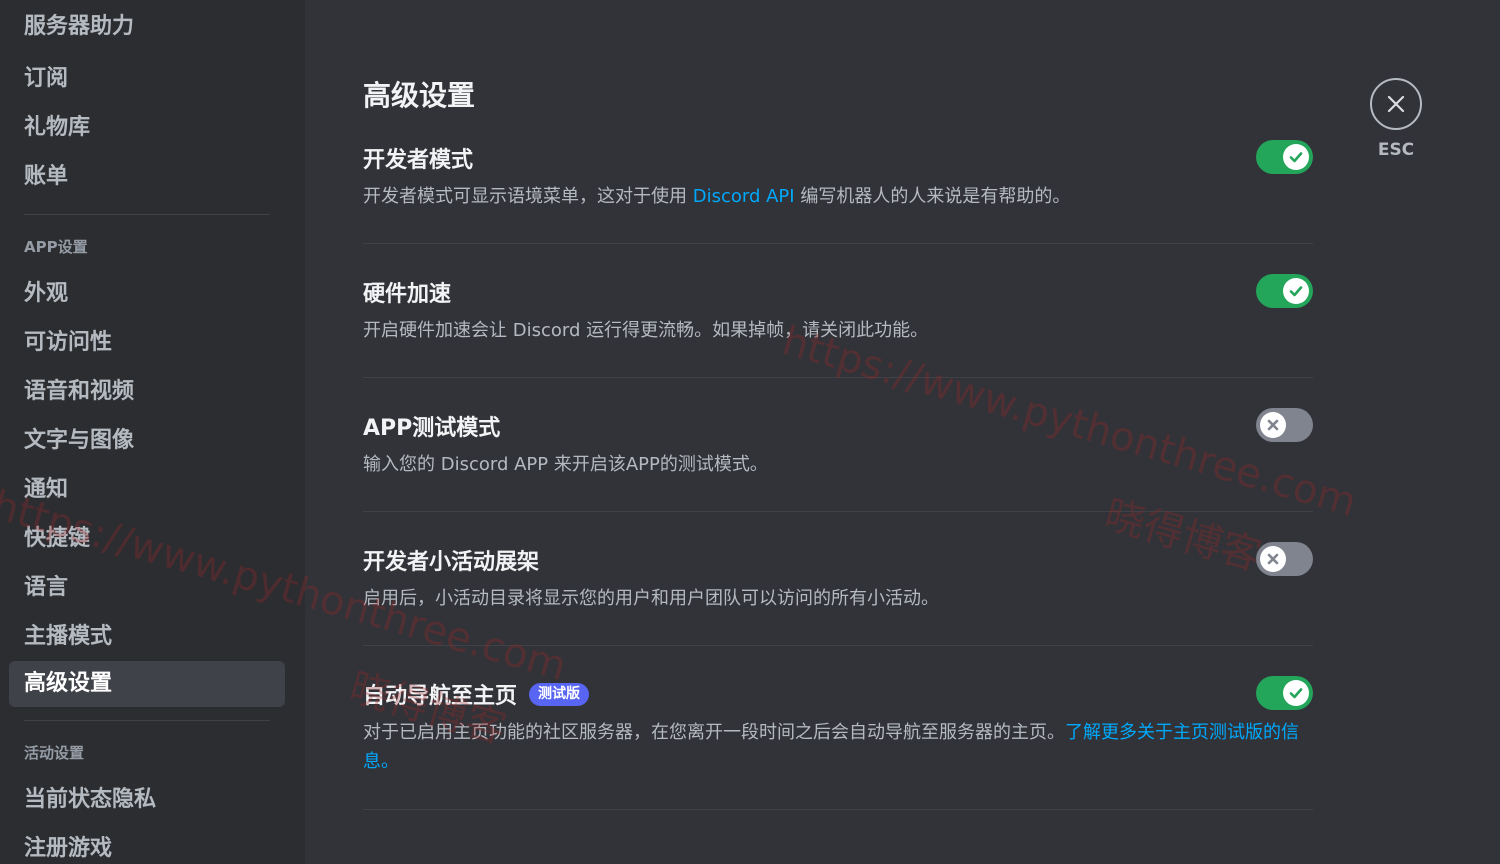 This screenshot has width=1500, height=864. Describe the element at coordinates (147, 489) in the screenshot. I see `sidebar-item-notifications: 通知` at that location.